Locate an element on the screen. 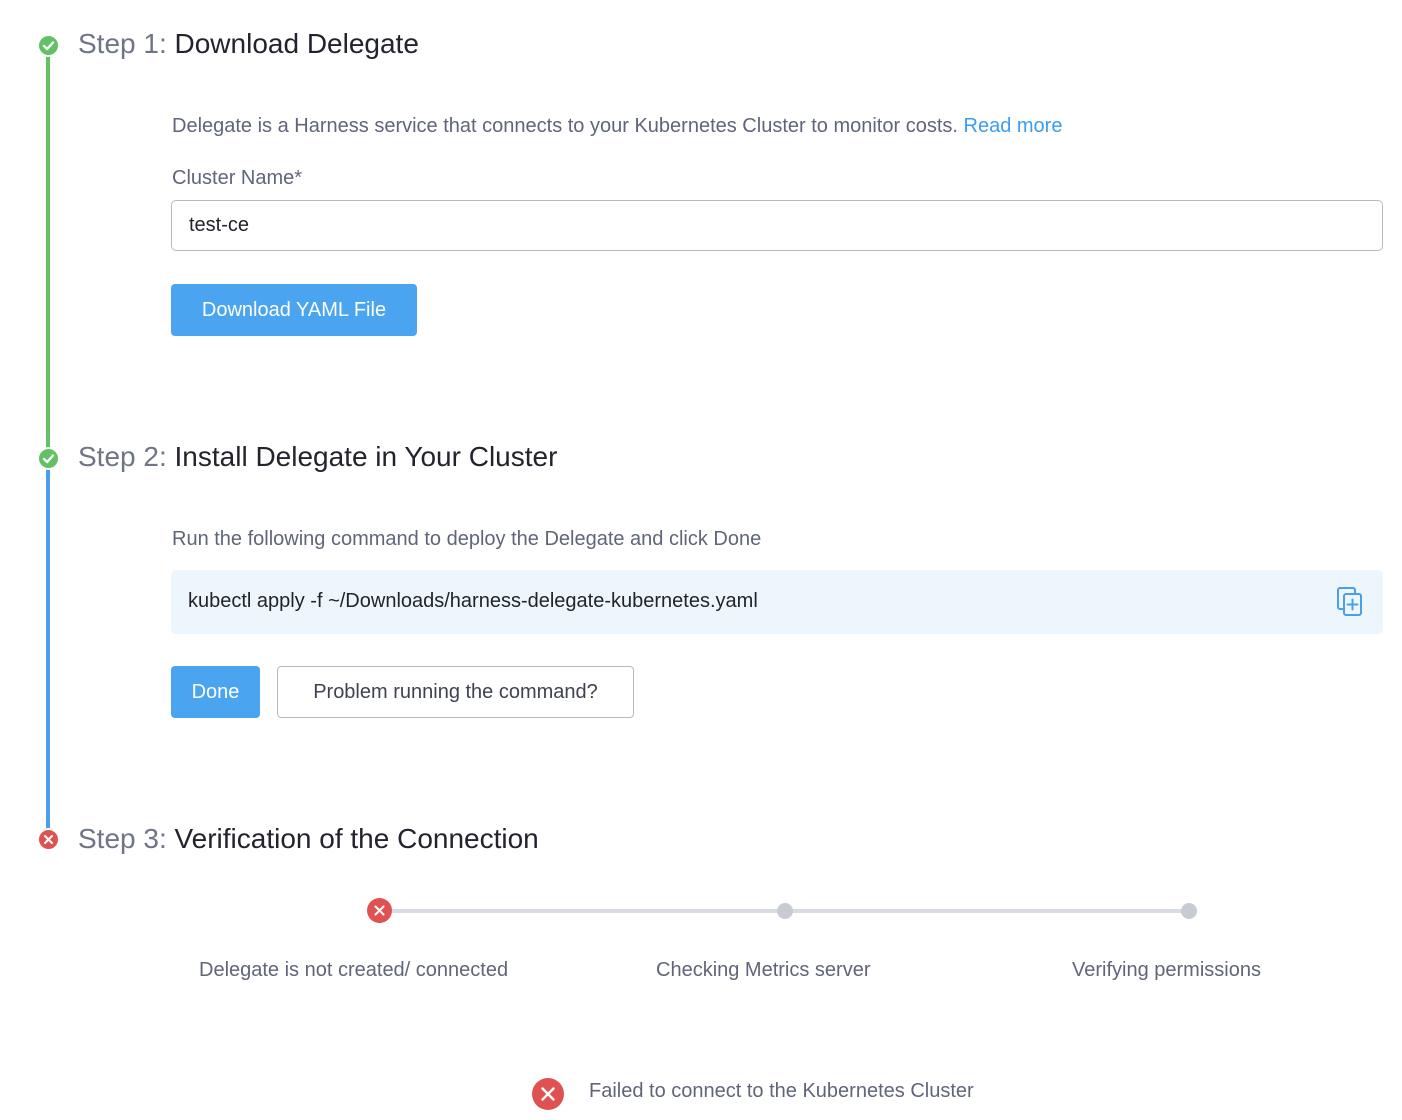 This screenshot has width=1402, height=1120. step-2-prefix: Step 2: is located at coordinates (122, 456).